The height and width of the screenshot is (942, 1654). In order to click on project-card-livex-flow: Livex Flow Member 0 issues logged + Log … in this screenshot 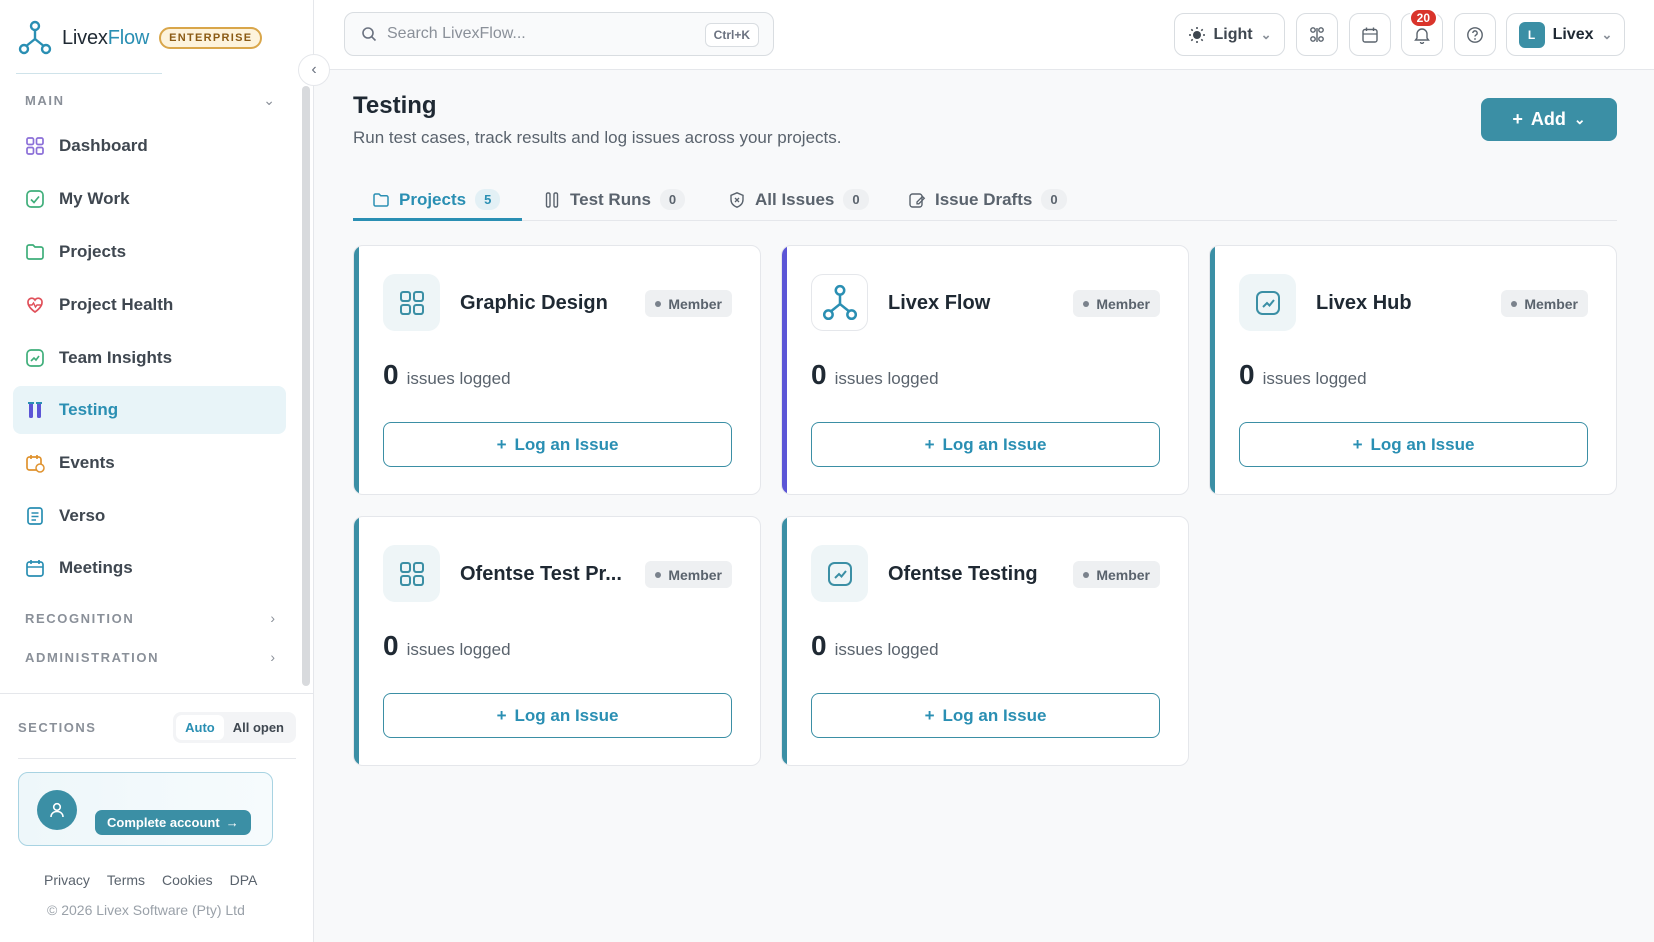, I will do `click(985, 370)`.